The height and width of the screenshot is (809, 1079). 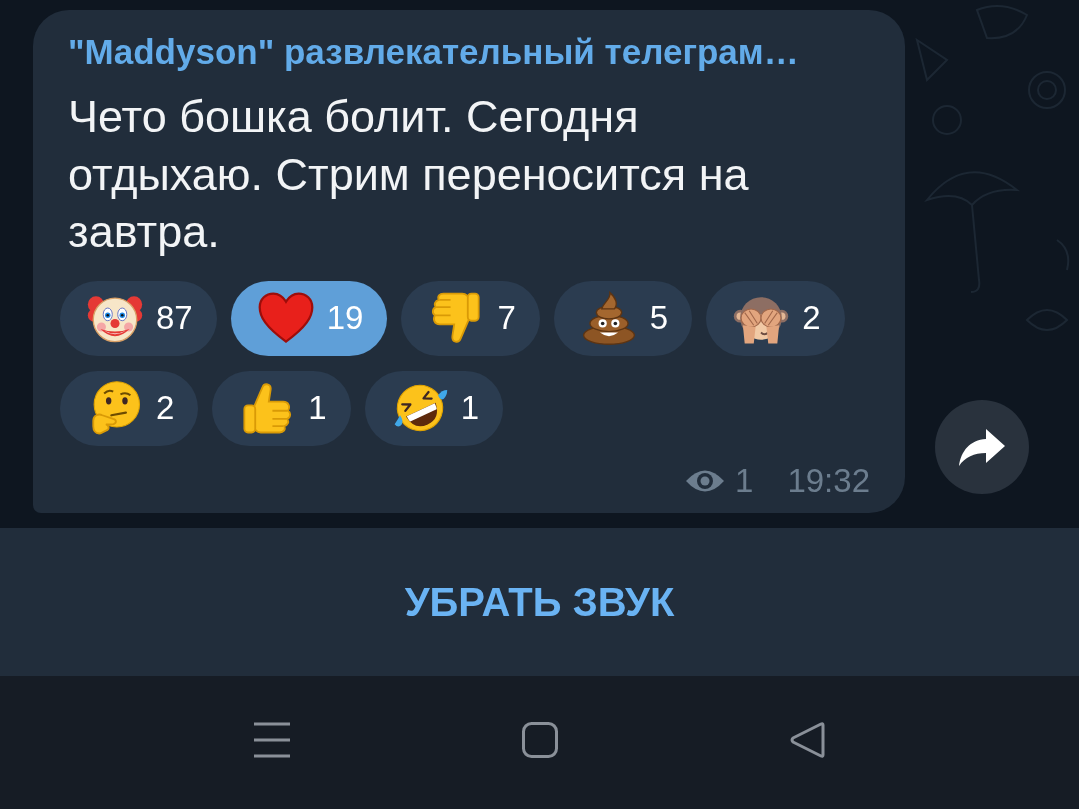 What do you see at coordinates (470, 318) in the screenshot?
I see `reaction-button: 7` at bounding box center [470, 318].